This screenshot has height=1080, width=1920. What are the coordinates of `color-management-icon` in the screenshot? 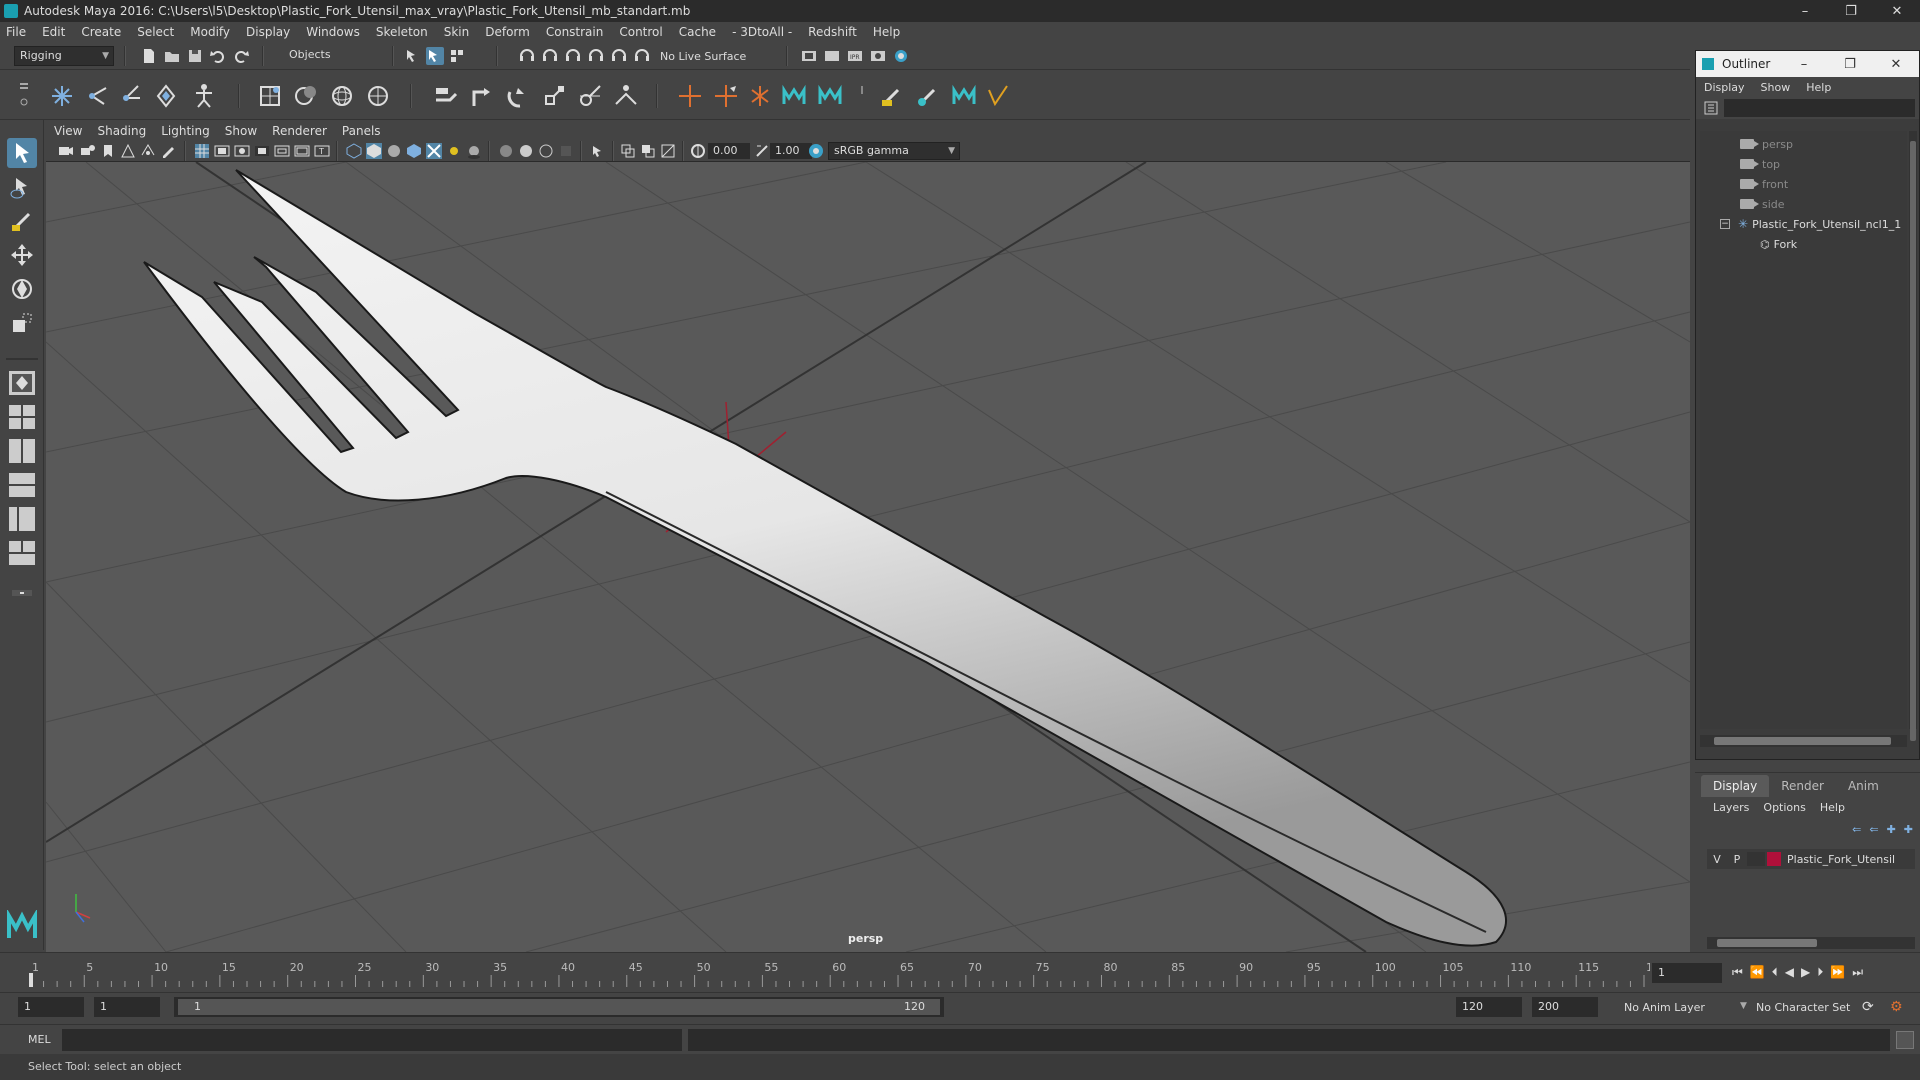 It's located at (816, 151).